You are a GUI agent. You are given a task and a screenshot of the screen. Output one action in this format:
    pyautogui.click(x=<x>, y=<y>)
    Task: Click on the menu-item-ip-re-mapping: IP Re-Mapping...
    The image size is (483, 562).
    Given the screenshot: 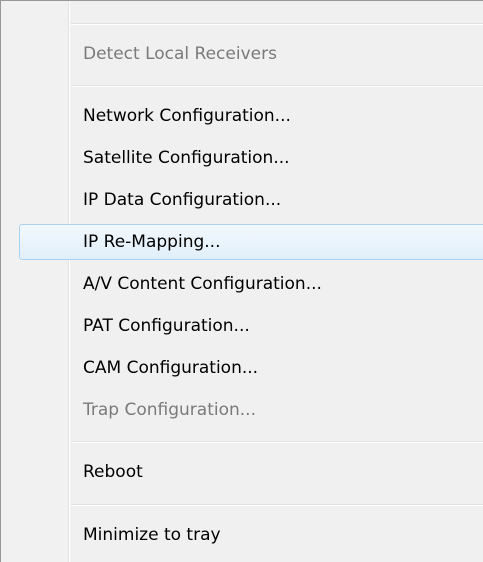 What is the action you would take?
    pyautogui.click(x=251, y=242)
    